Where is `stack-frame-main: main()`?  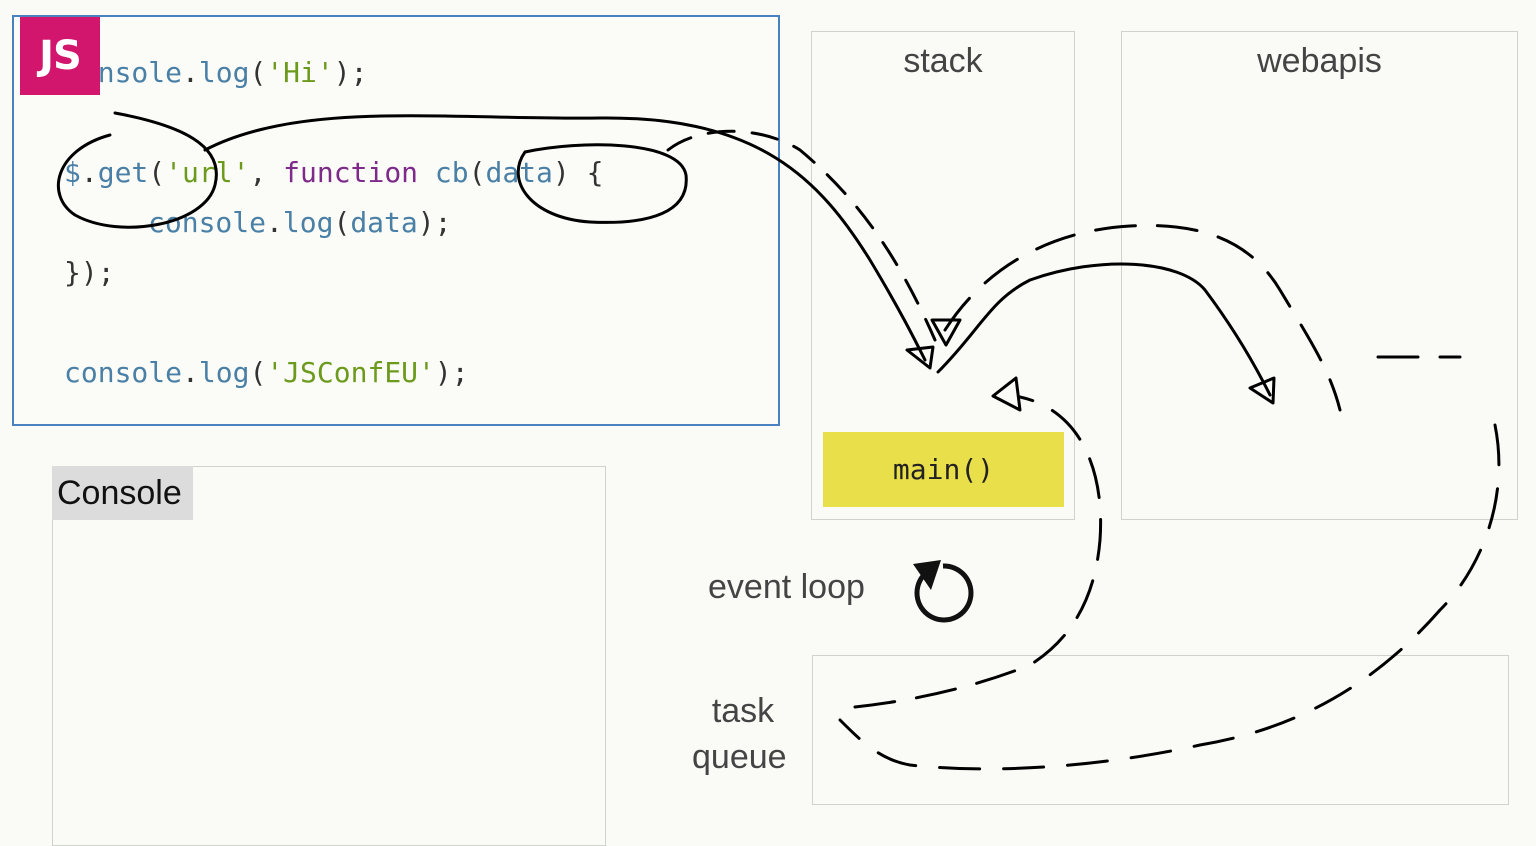
stack-frame-main: main() is located at coordinates (943, 469).